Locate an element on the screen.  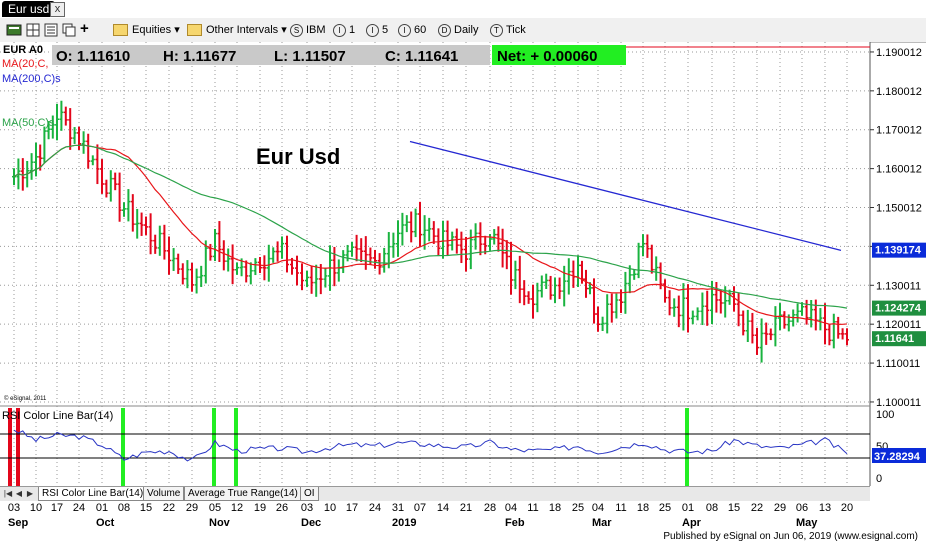
date-tick-label: 12 is located at coordinates (237, 508).